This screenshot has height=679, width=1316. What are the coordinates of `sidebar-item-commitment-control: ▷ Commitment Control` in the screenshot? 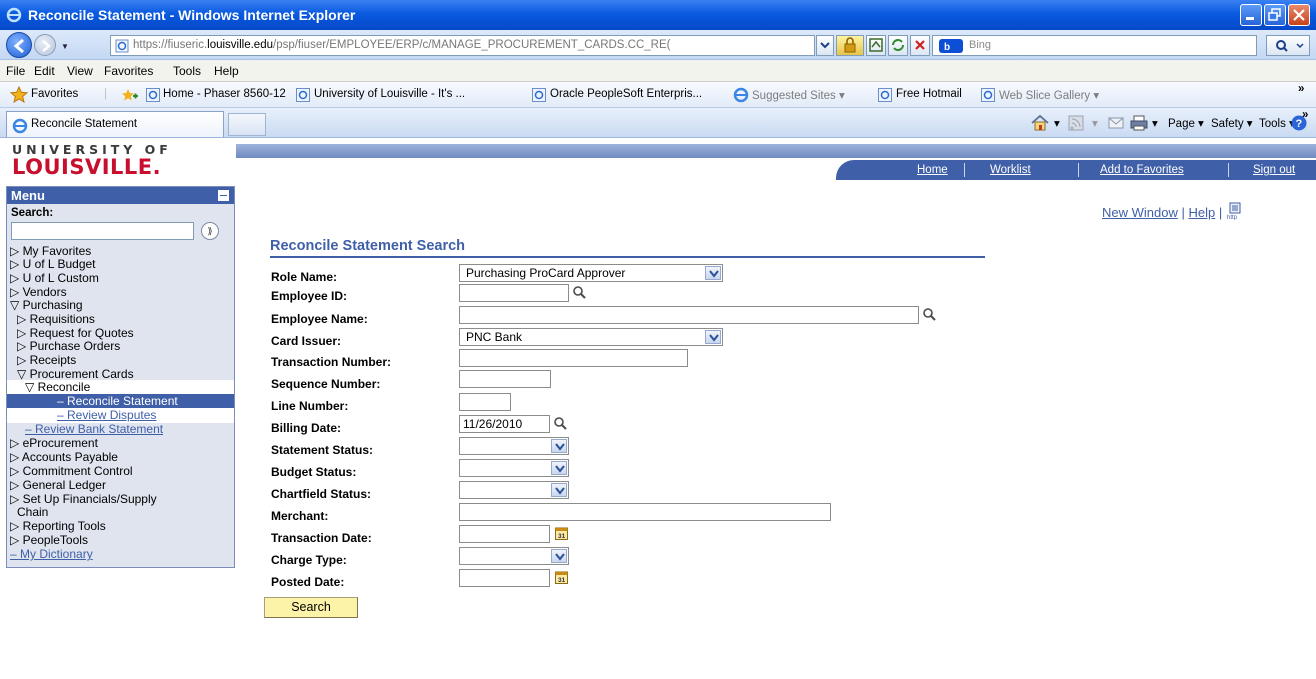 It's located at (71, 471).